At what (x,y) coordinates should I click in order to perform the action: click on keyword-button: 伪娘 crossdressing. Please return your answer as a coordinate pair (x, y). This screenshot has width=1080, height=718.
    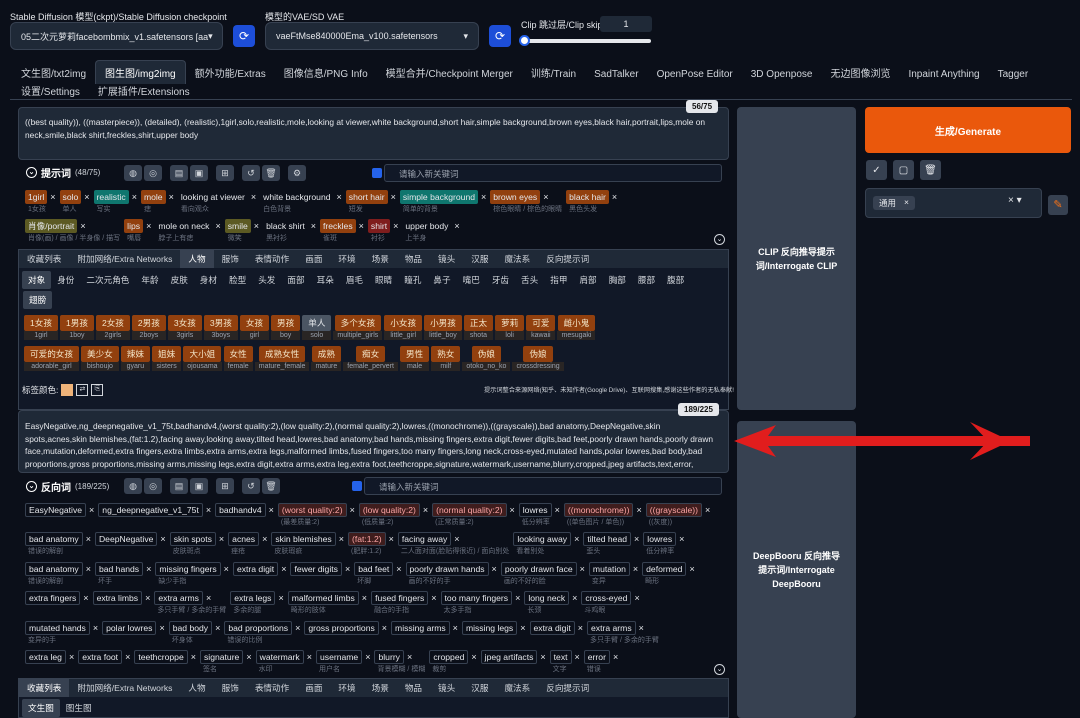
    Looking at the image, I should click on (538, 358).